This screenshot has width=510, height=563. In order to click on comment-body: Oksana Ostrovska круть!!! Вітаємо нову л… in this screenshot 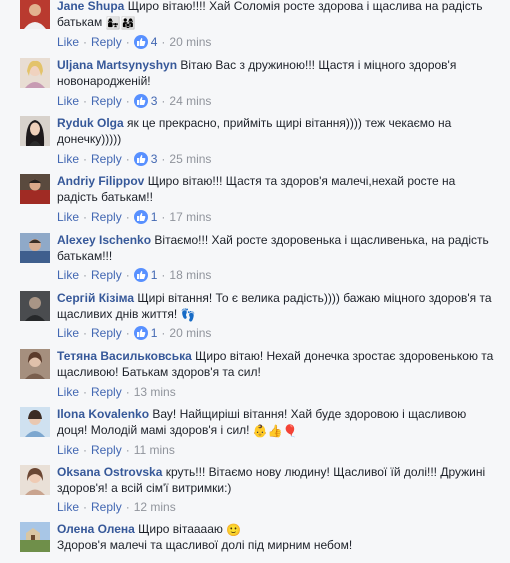, I will do `click(277, 480)`.